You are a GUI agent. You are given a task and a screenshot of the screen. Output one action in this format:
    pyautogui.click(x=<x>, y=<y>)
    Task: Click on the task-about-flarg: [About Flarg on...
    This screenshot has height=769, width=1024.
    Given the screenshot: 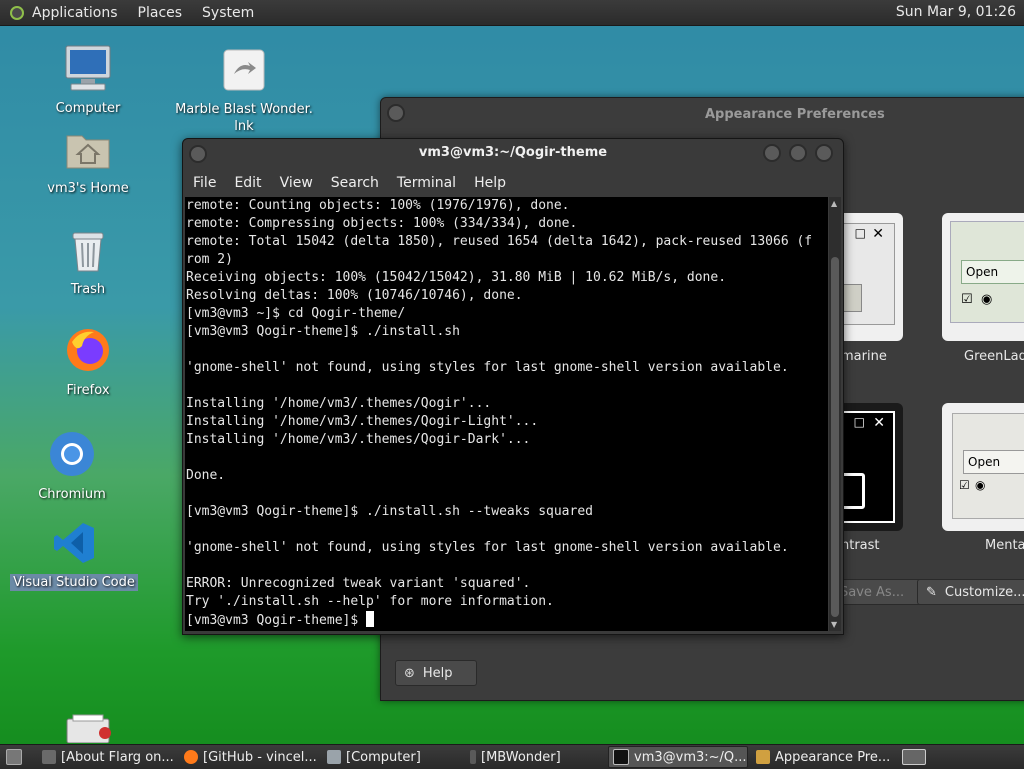 What is the action you would take?
    pyautogui.click(x=107, y=757)
    